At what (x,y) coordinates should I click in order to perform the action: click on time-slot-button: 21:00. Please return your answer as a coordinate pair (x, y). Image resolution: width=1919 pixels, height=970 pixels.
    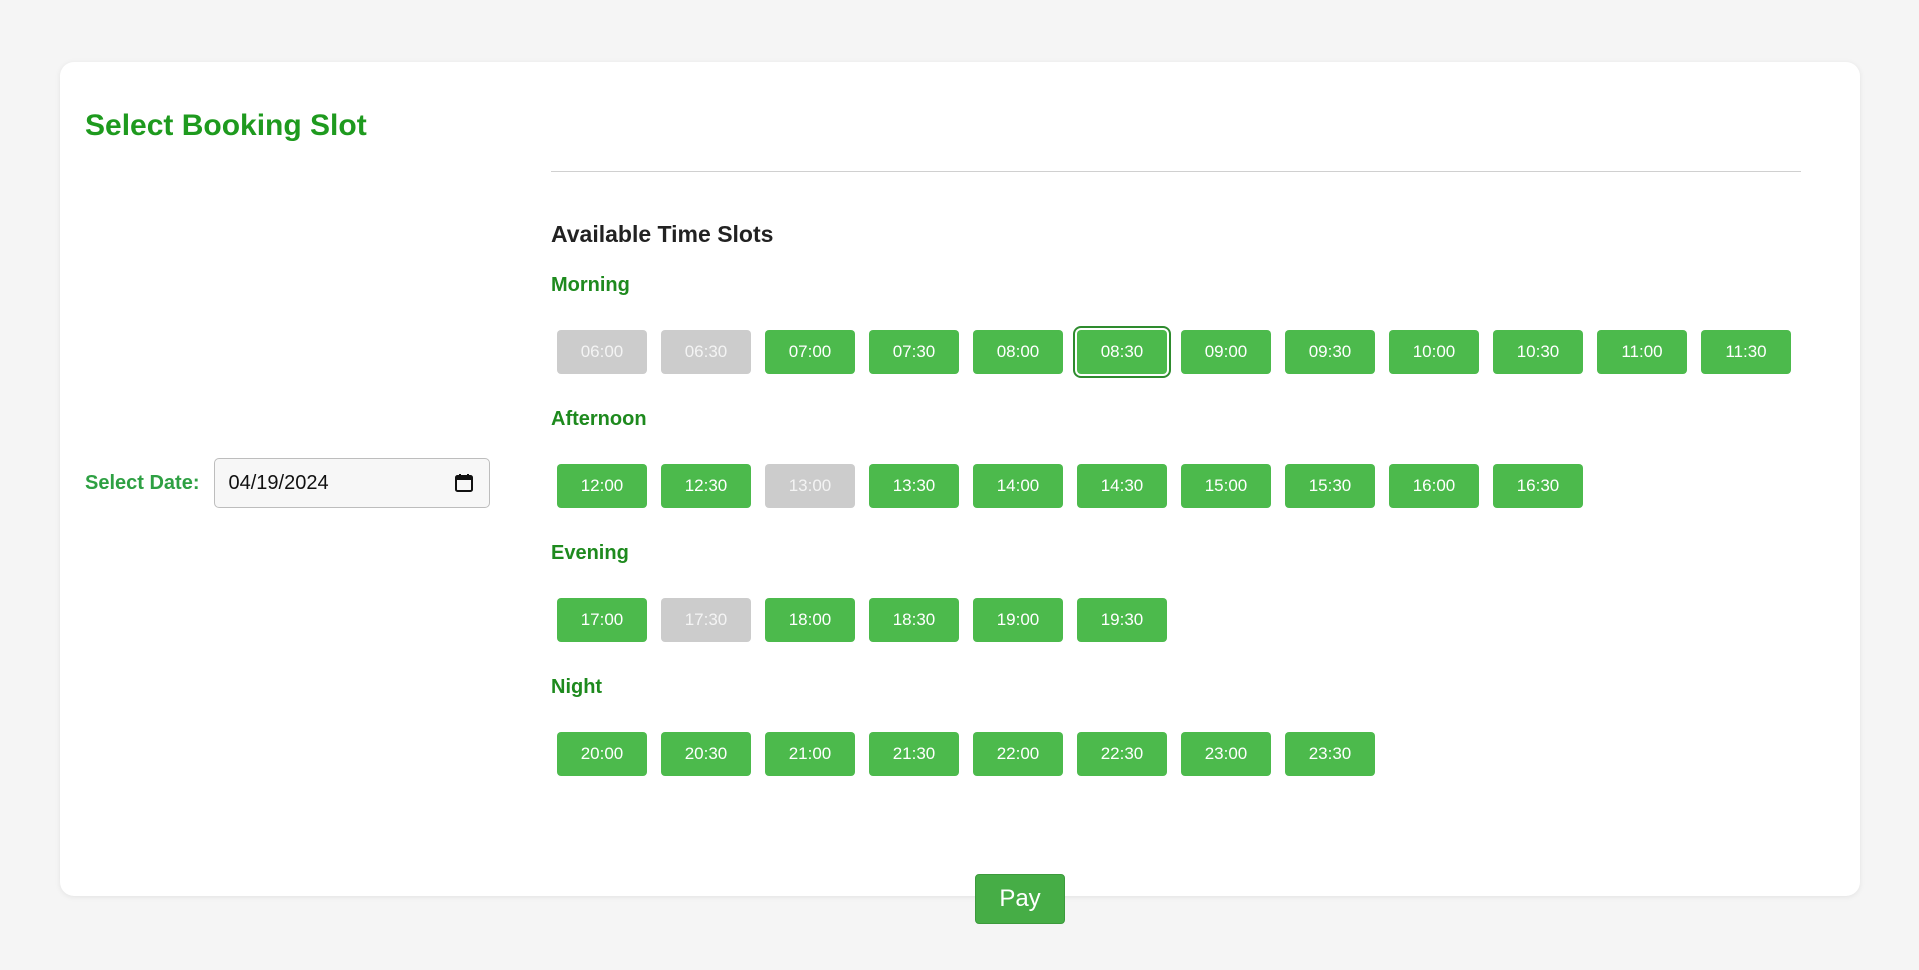
    Looking at the image, I should click on (810, 754).